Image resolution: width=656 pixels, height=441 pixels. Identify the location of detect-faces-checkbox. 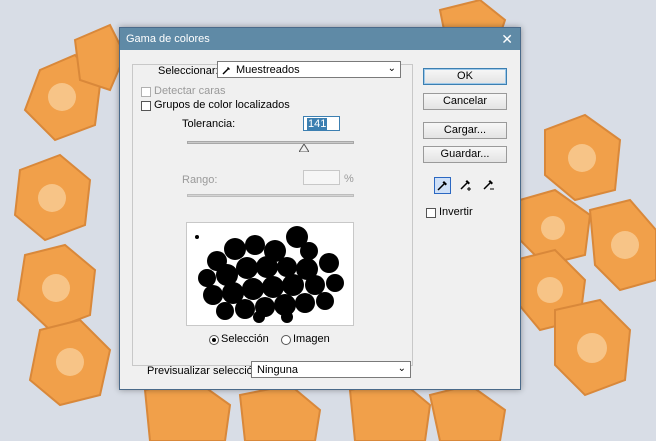
(146, 92).